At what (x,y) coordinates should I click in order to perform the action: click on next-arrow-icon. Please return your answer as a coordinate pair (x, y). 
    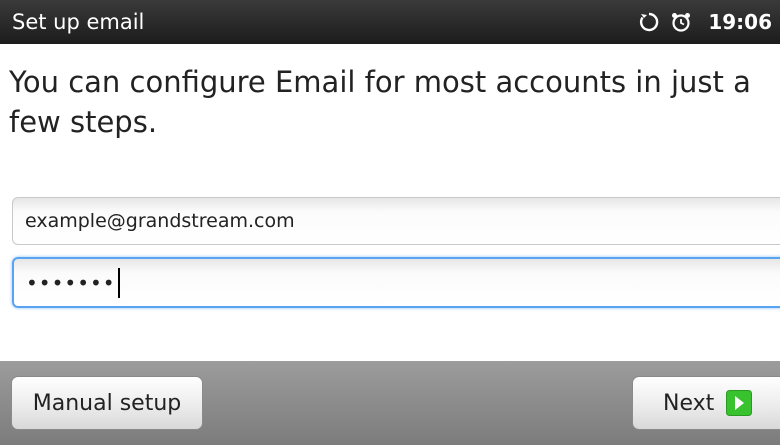
    Looking at the image, I should click on (739, 403).